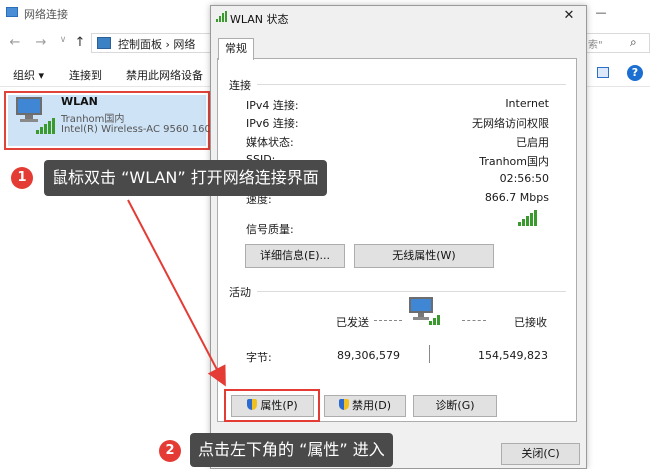 This screenshot has height=469, width=650. Describe the element at coordinates (22, 178) in the screenshot. I see `callout-1-badge: 1` at that location.